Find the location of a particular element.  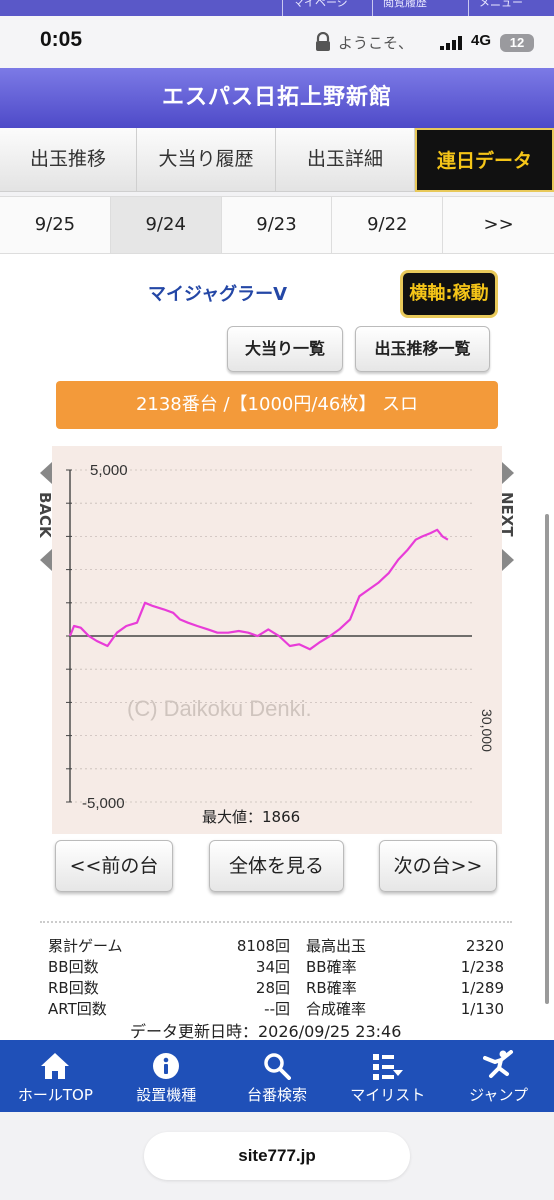

stat-label: RB確率 is located at coordinates (331, 988).